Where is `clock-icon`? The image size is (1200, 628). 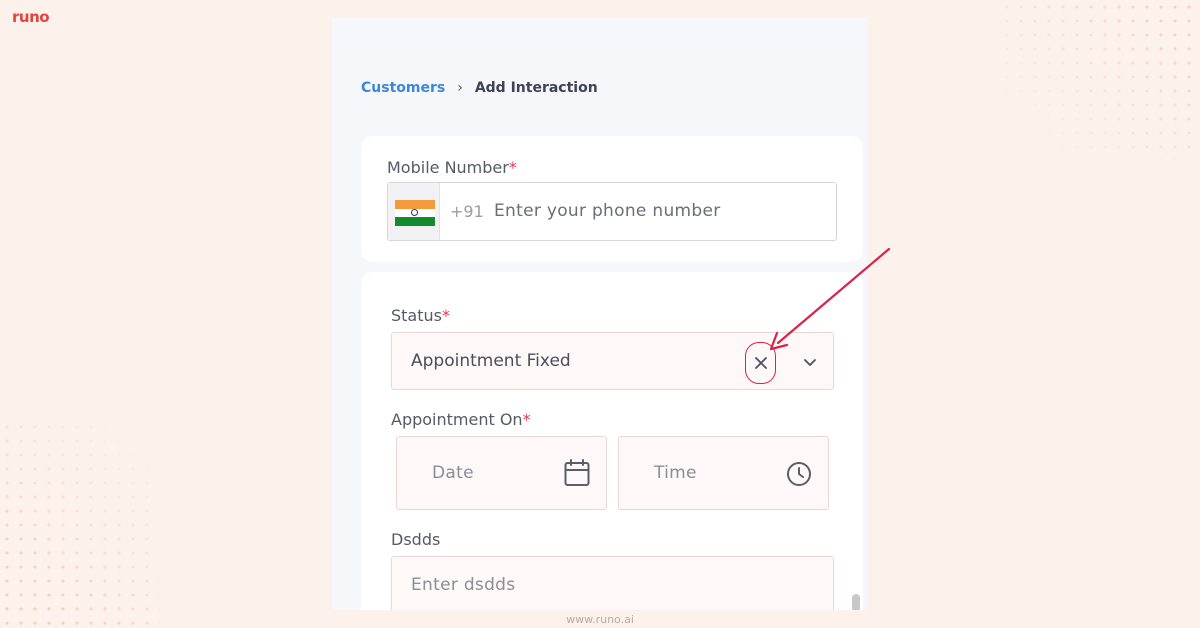 clock-icon is located at coordinates (799, 474).